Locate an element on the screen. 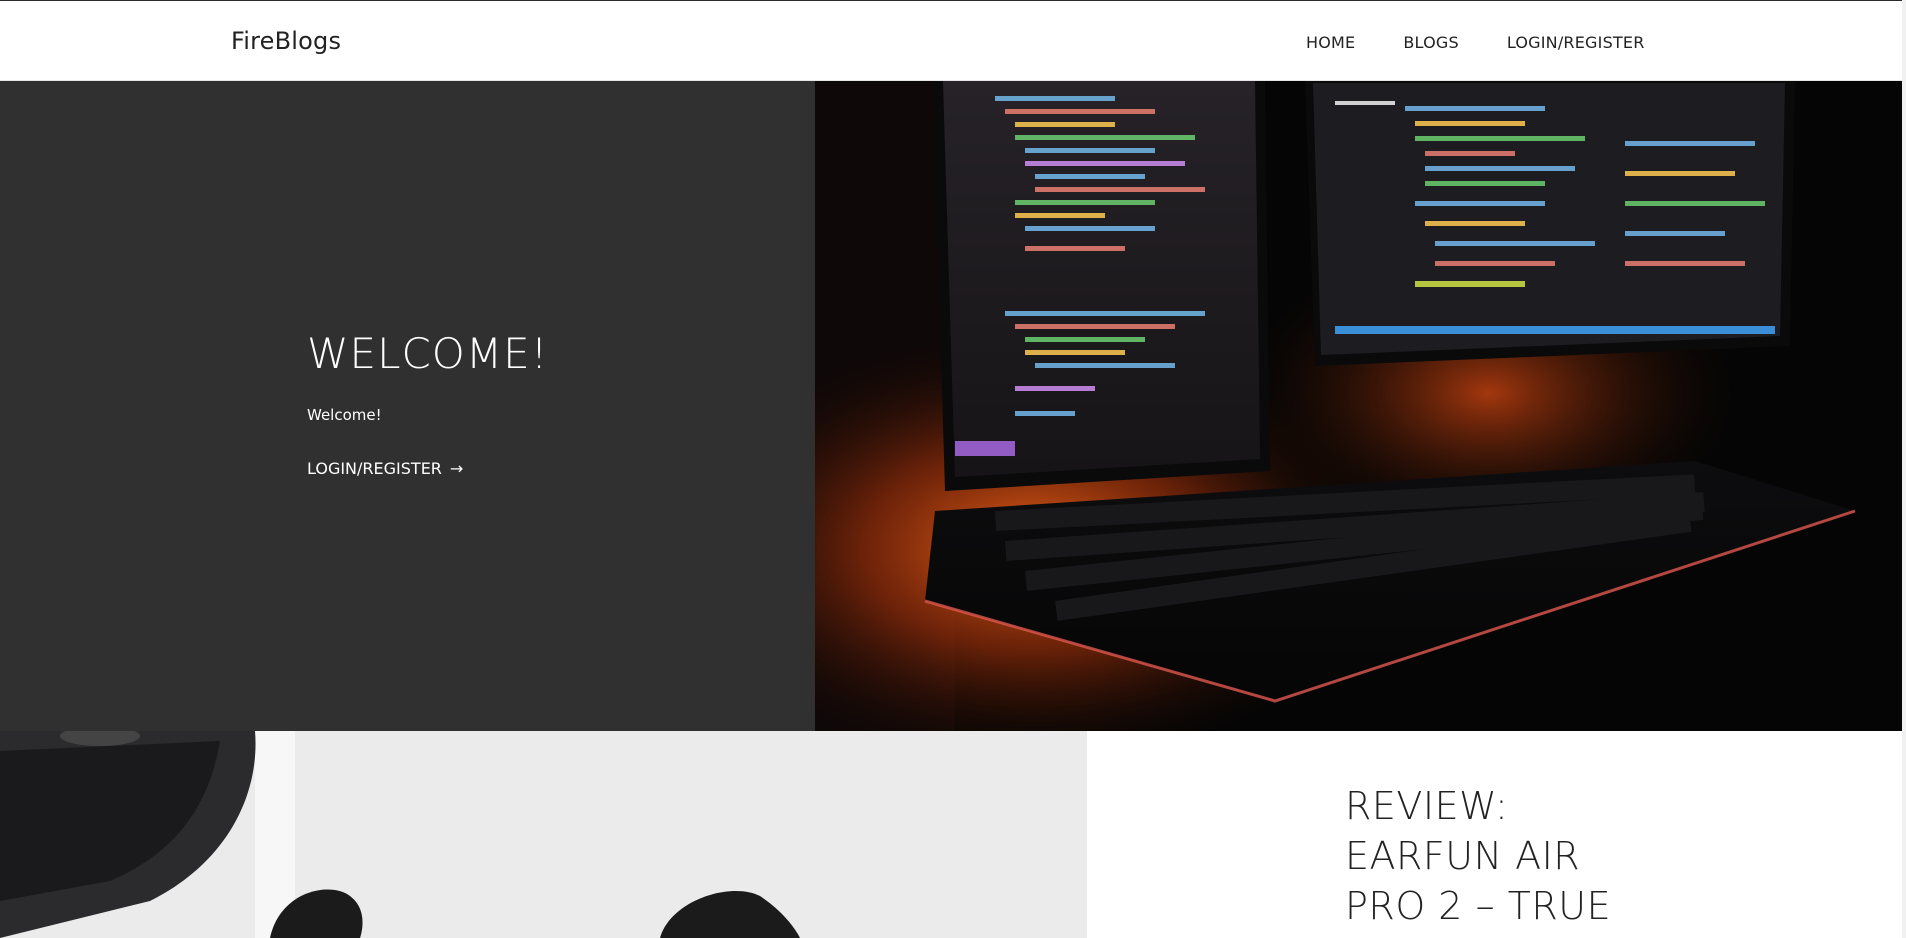 The width and height of the screenshot is (1906, 938). main-nav: HOME BLOGS LOGIN/REGISTER is located at coordinates (1475, 42).